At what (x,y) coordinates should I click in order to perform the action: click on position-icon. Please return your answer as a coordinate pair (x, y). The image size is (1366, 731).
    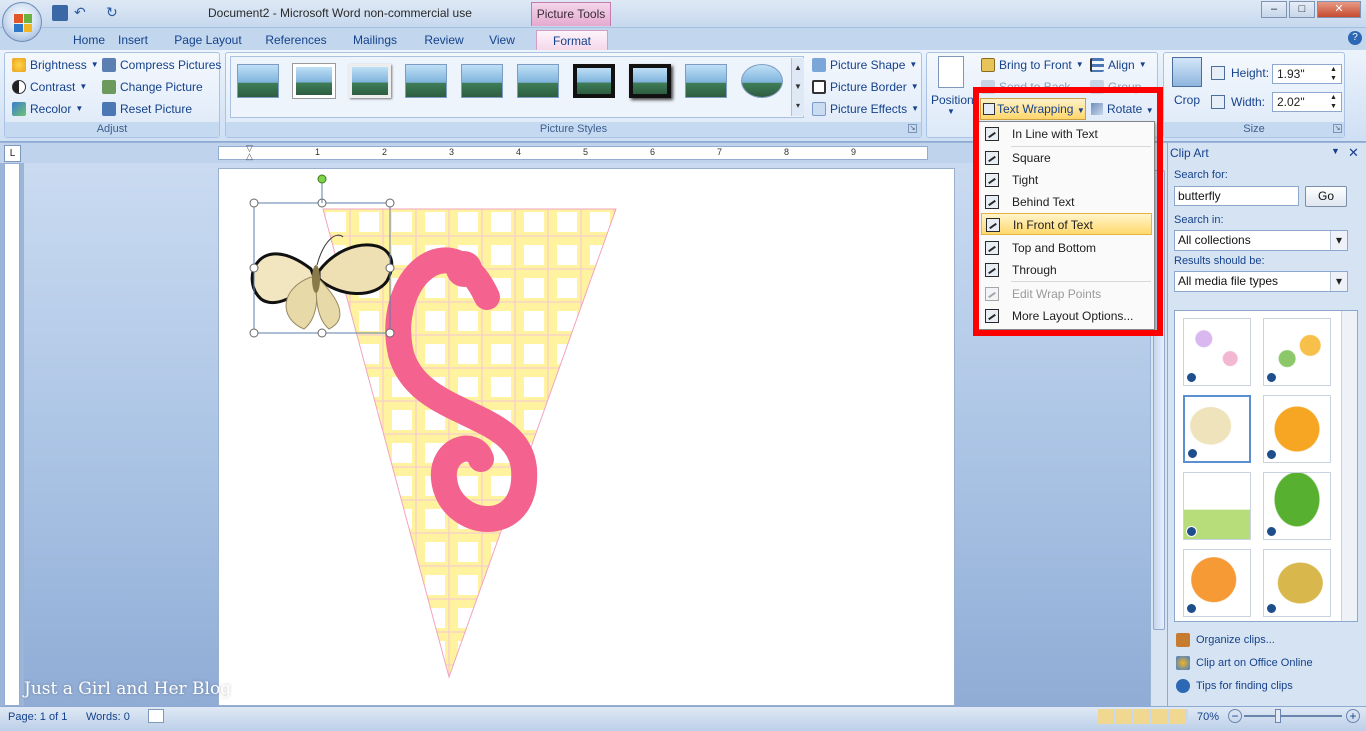
    Looking at the image, I should click on (951, 72).